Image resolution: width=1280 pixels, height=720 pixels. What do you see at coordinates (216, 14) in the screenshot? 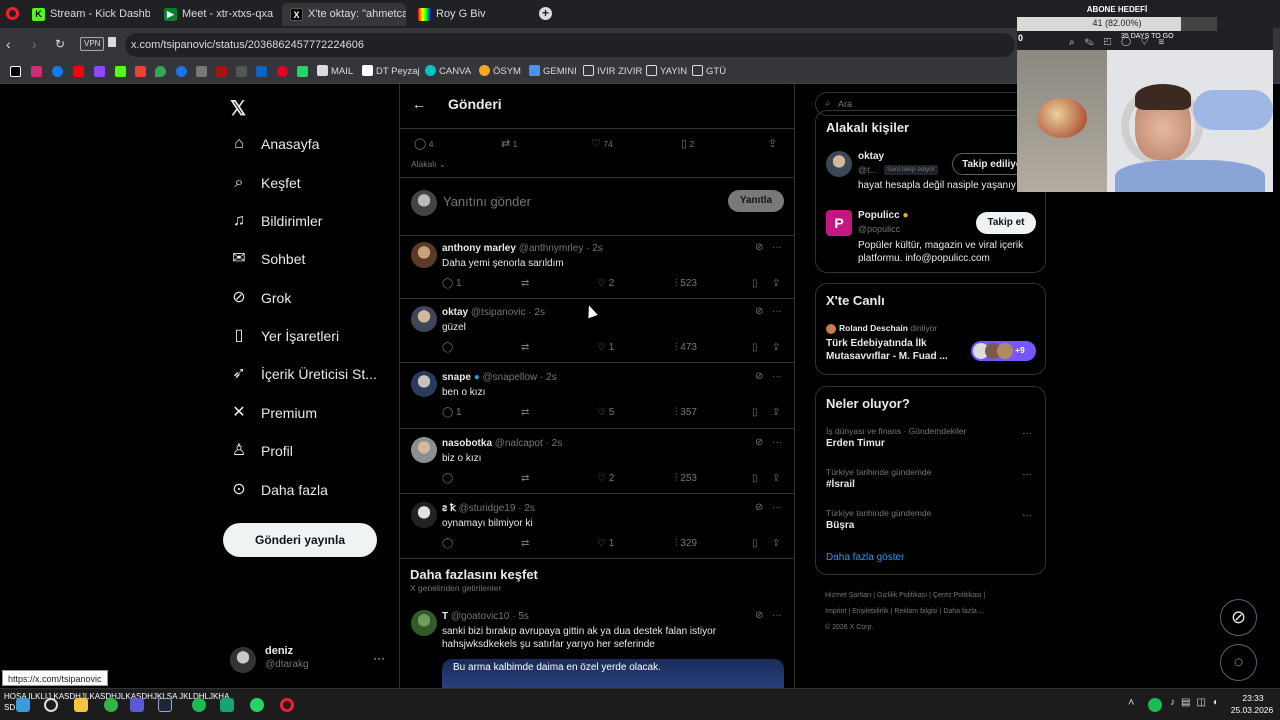
I see `tab-meet: ▶ Meet - xtr-xtxs-qxa` at bounding box center [216, 14].